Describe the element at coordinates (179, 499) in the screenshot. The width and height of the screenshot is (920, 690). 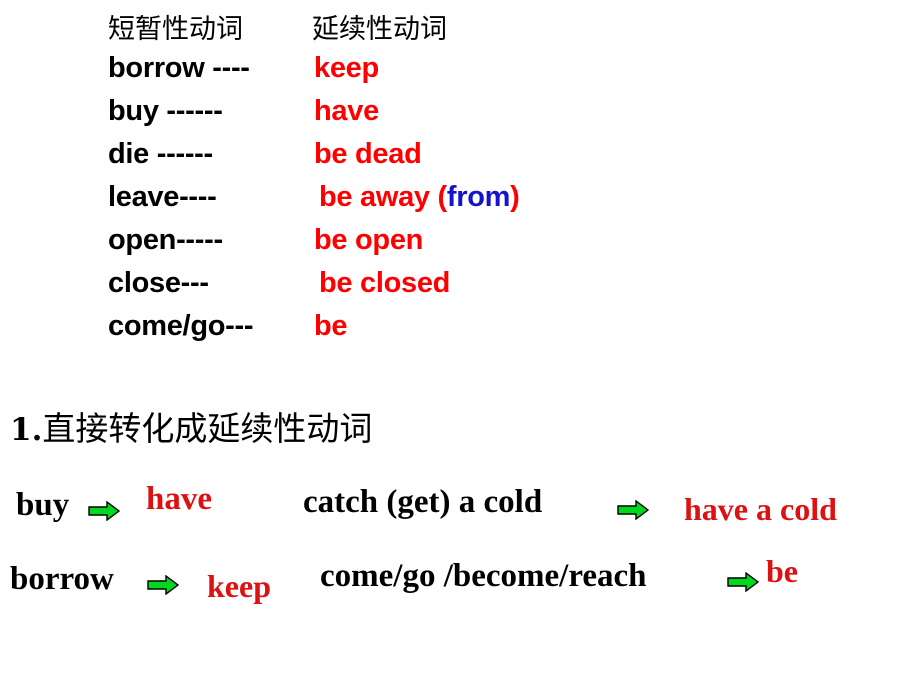
I see `example-target: have` at that location.